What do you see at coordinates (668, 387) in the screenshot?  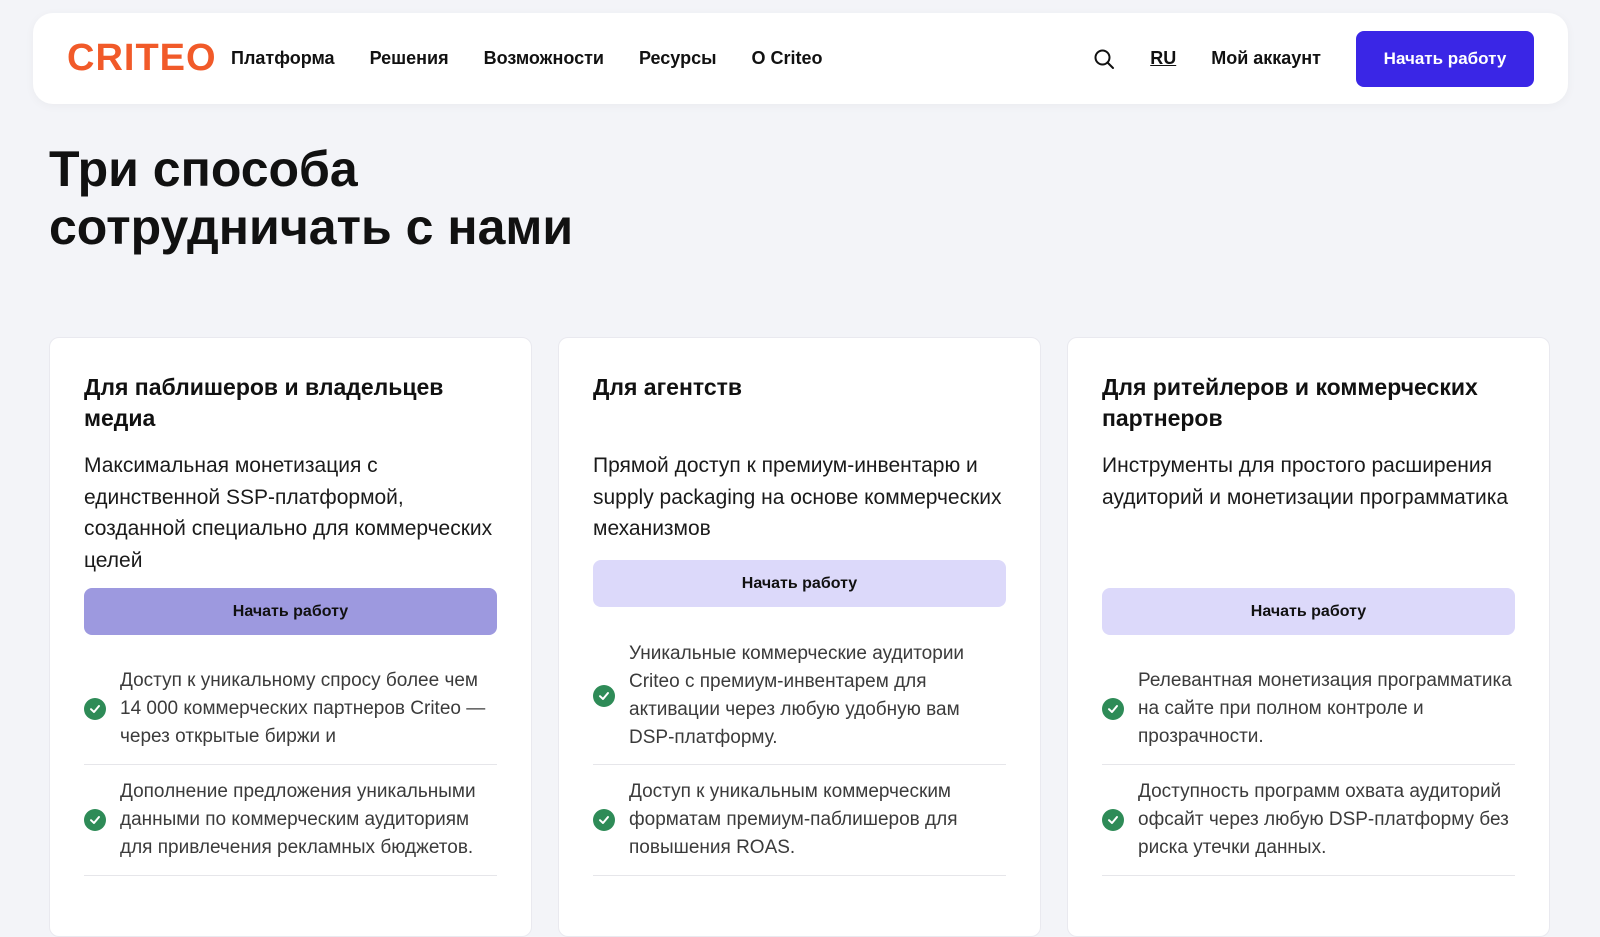 I see `card-title: Для агентств` at bounding box center [668, 387].